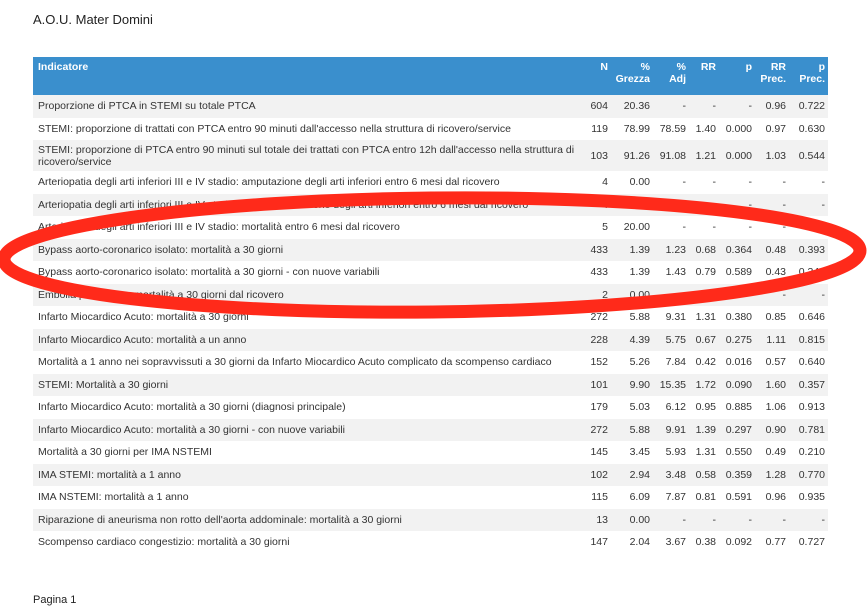 The image size is (868, 616). I want to click on value-cell: 0.781, so click(811, 429).